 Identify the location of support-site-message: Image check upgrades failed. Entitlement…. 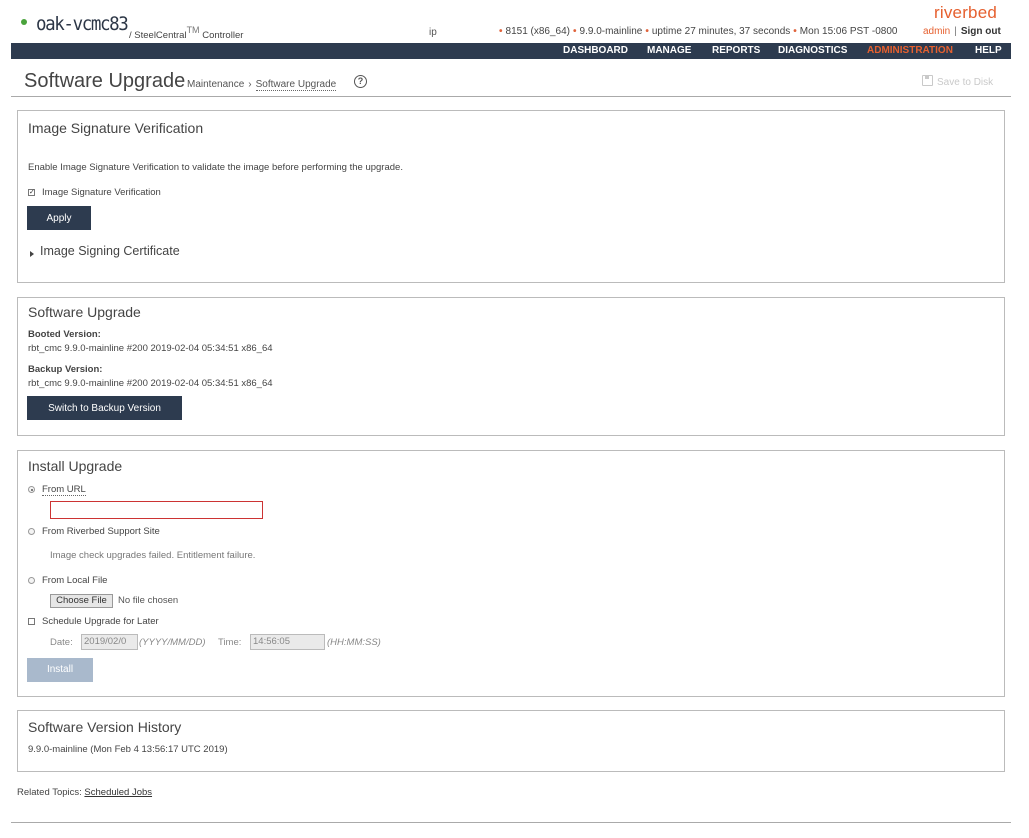
(153, 555).